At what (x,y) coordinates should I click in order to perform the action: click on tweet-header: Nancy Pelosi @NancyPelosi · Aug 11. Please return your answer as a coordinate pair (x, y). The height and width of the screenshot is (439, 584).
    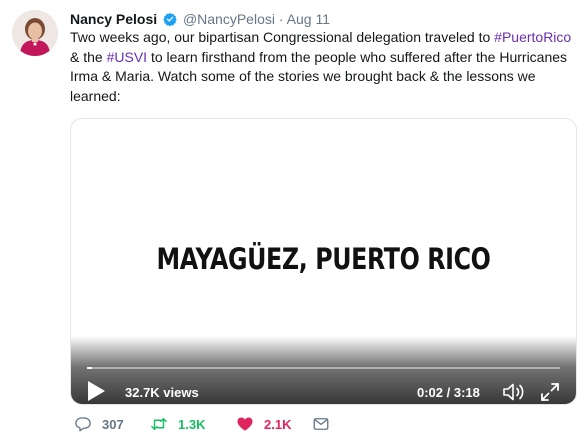
    Looking at the image, I should click on (200, 19).